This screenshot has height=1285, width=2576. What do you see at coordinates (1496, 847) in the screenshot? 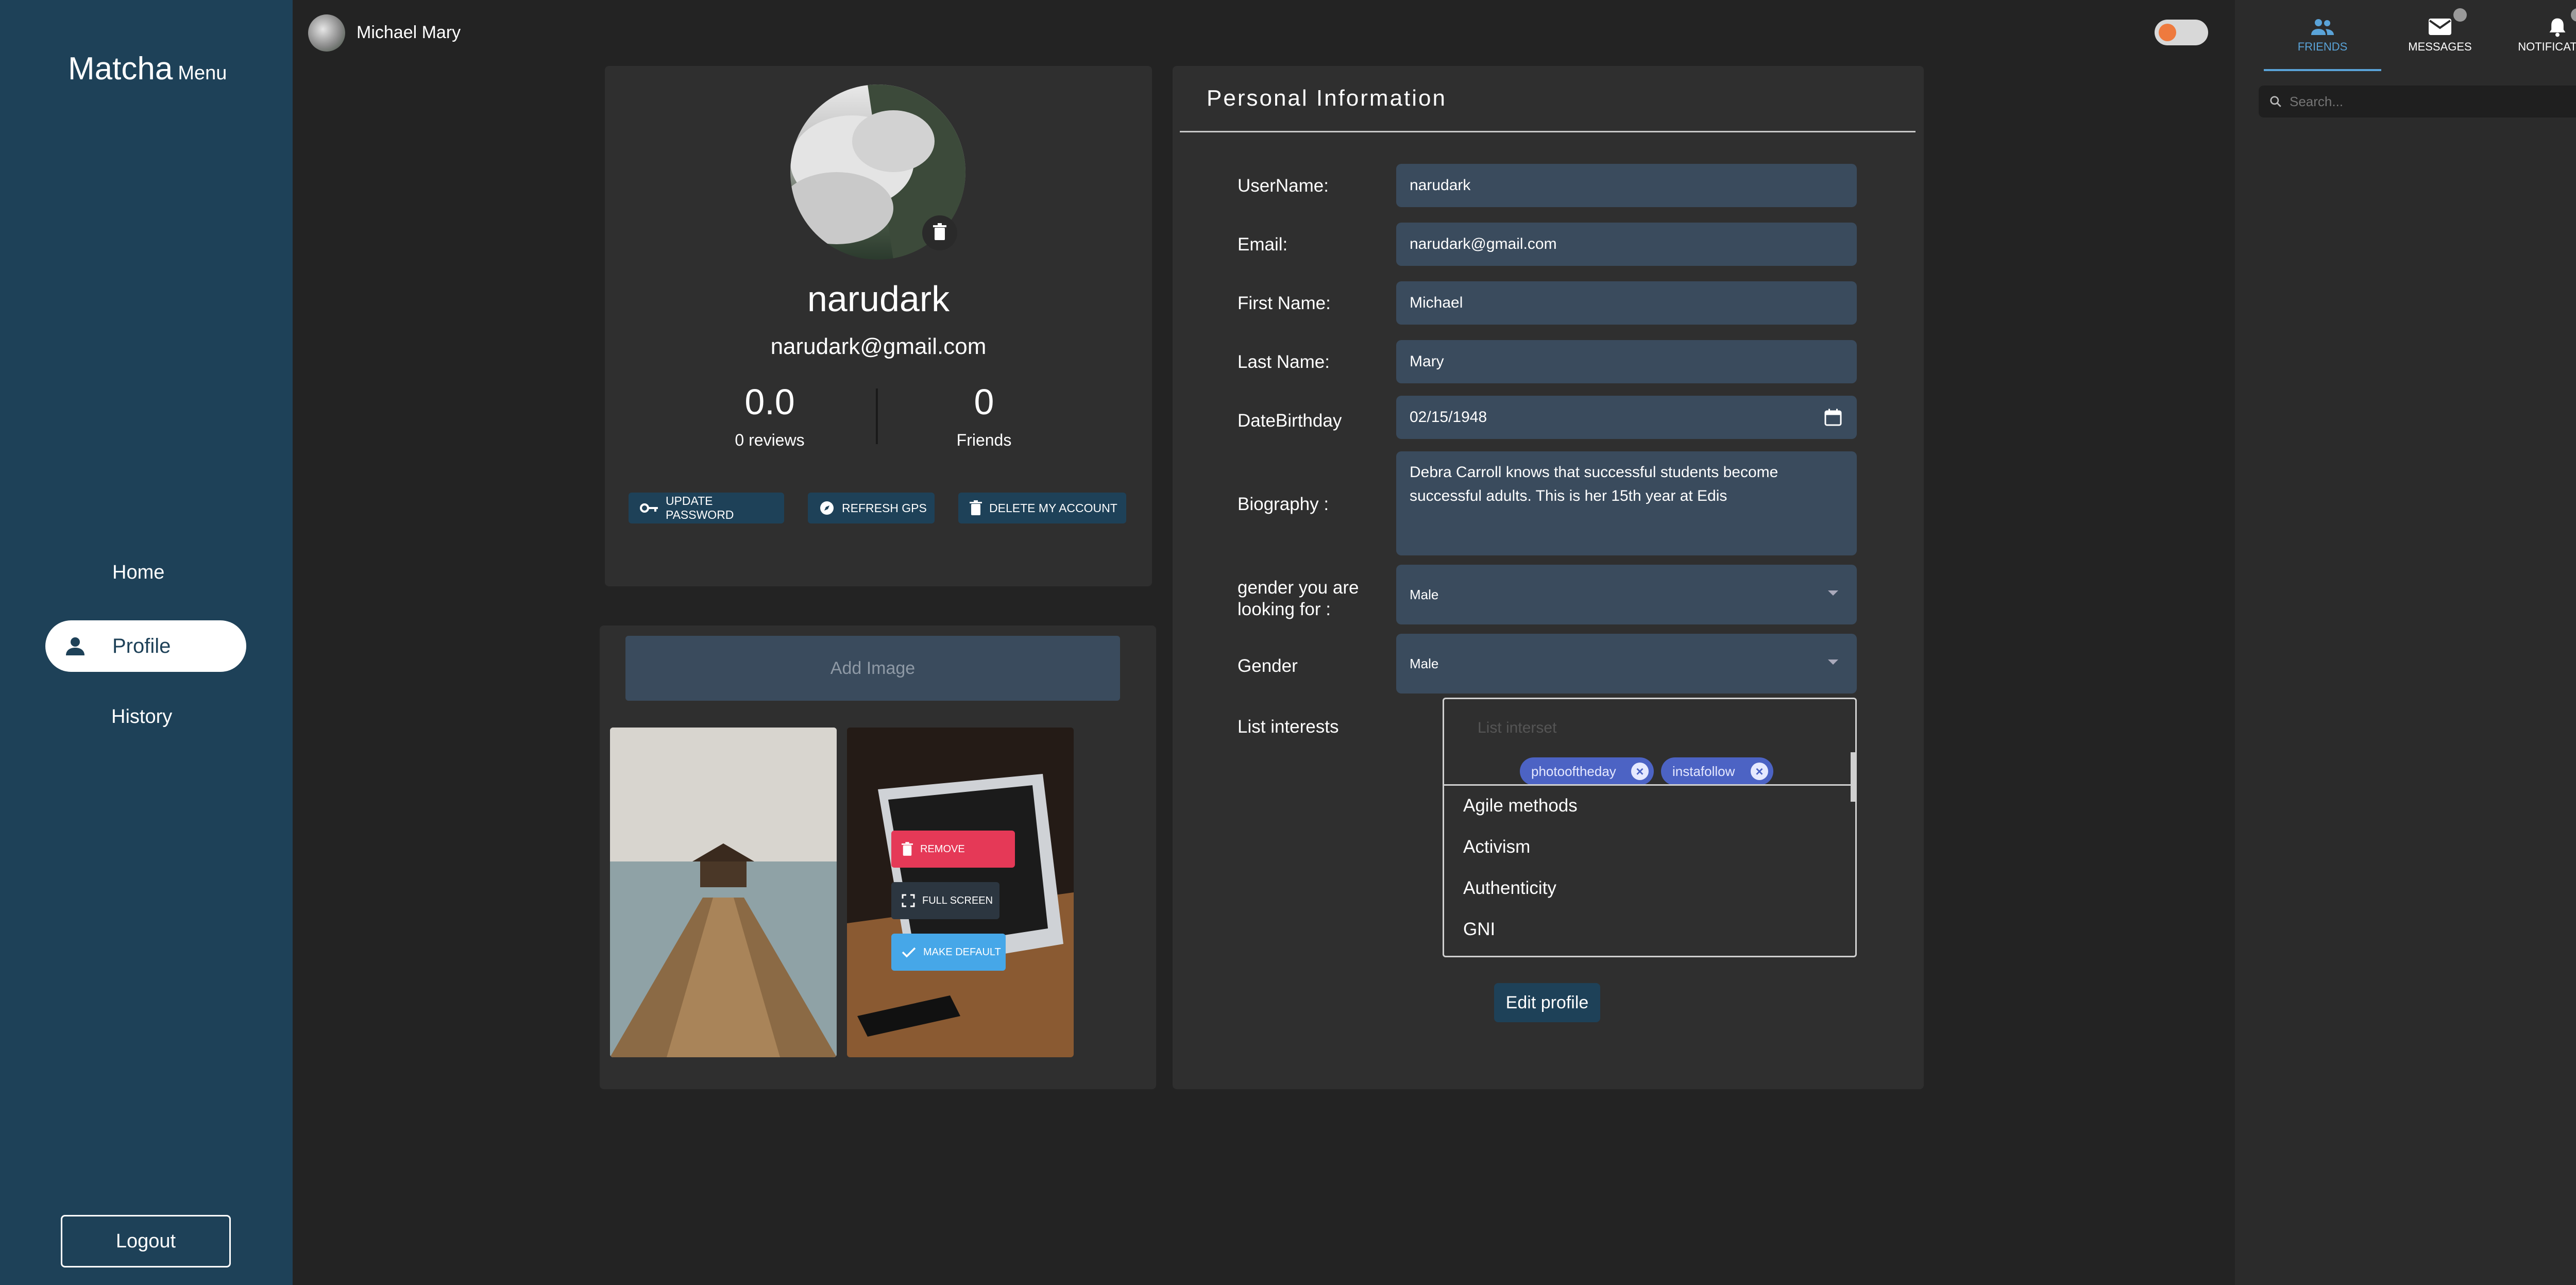
I see `interest-option: Activism` at bounding box center [1496, 847].